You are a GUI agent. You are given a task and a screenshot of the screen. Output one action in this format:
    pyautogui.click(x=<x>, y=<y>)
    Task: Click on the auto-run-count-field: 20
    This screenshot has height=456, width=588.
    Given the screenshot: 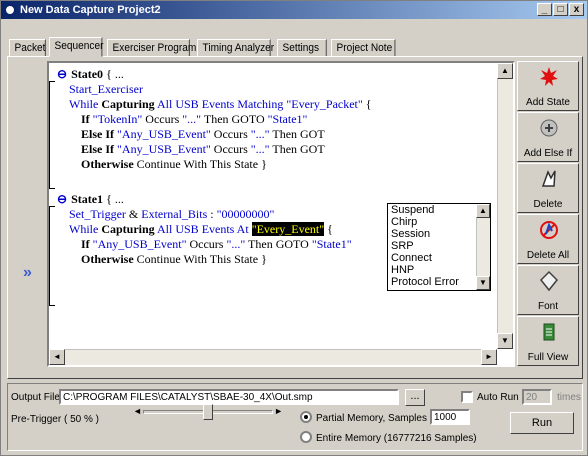 What is the action you would take?
    pyautogui.click(x=537, y=397)
    